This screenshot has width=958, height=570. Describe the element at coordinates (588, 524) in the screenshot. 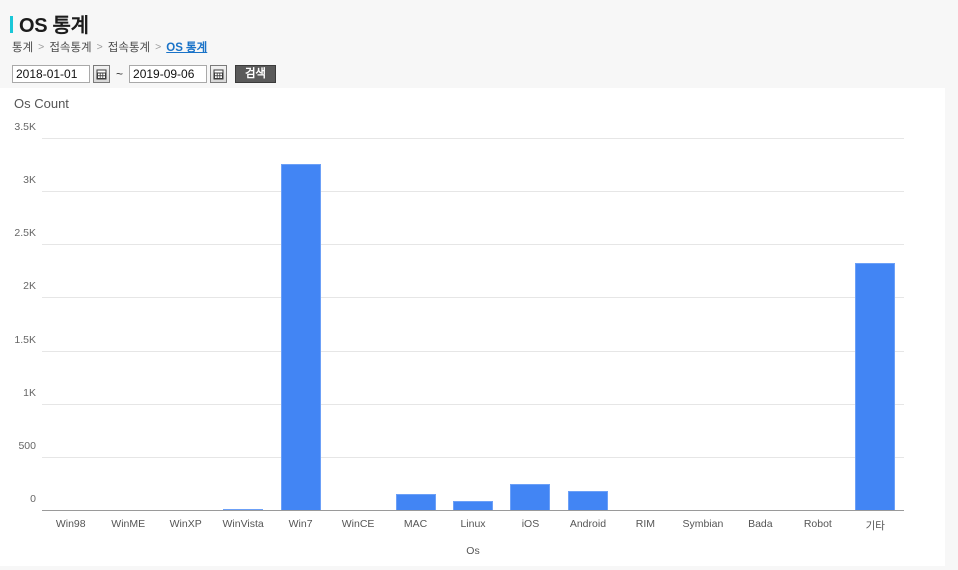

I see `x-axis-label-Android: Android` at that location.